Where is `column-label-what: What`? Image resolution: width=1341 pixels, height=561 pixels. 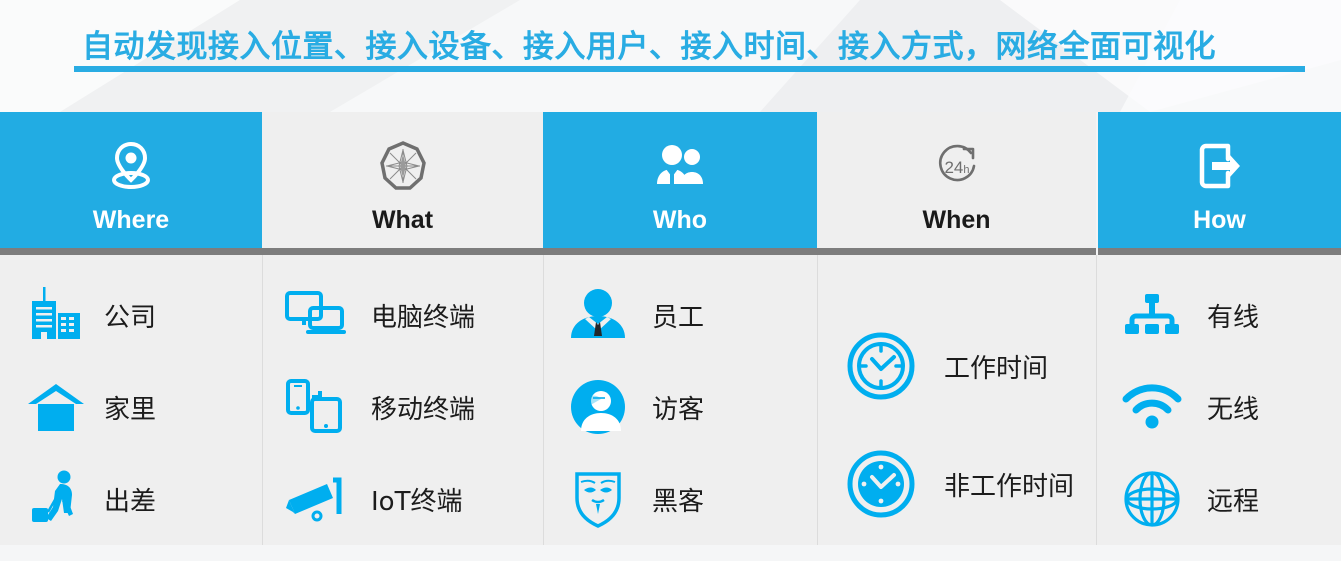 column-label-what: What is located at coordinates (402, 220).